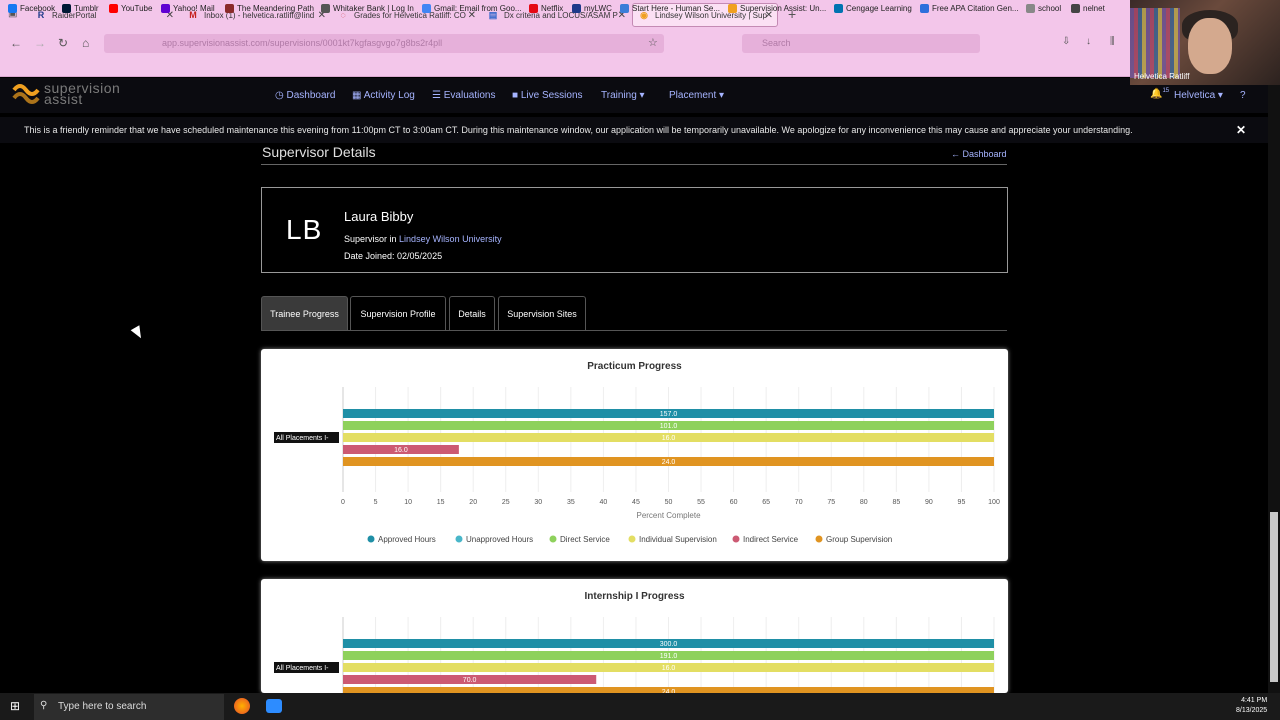  Describe the element at coordinates (40, 43) in the screenshot. I see `forward-arrow-icon: →` at that location.